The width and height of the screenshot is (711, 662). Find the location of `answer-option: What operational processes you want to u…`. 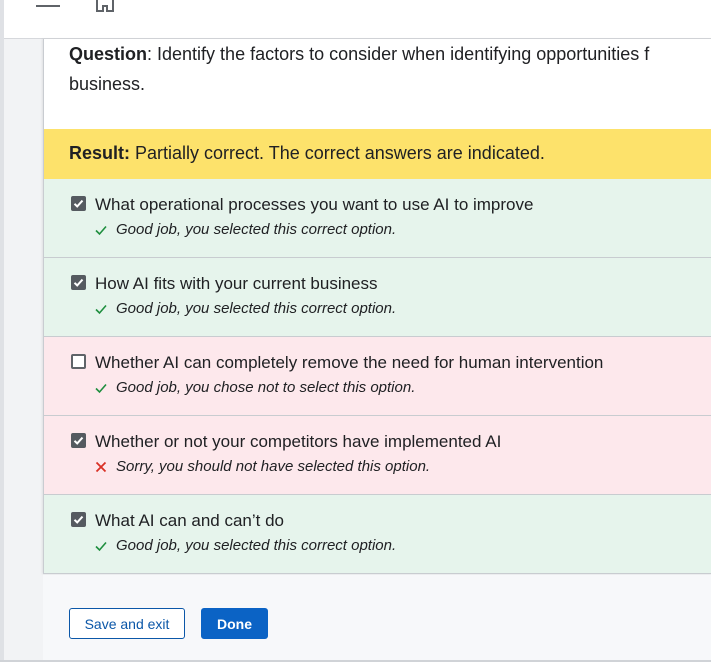

answer-option: What operational processes you want to u… is located at coordinates (377, 218).